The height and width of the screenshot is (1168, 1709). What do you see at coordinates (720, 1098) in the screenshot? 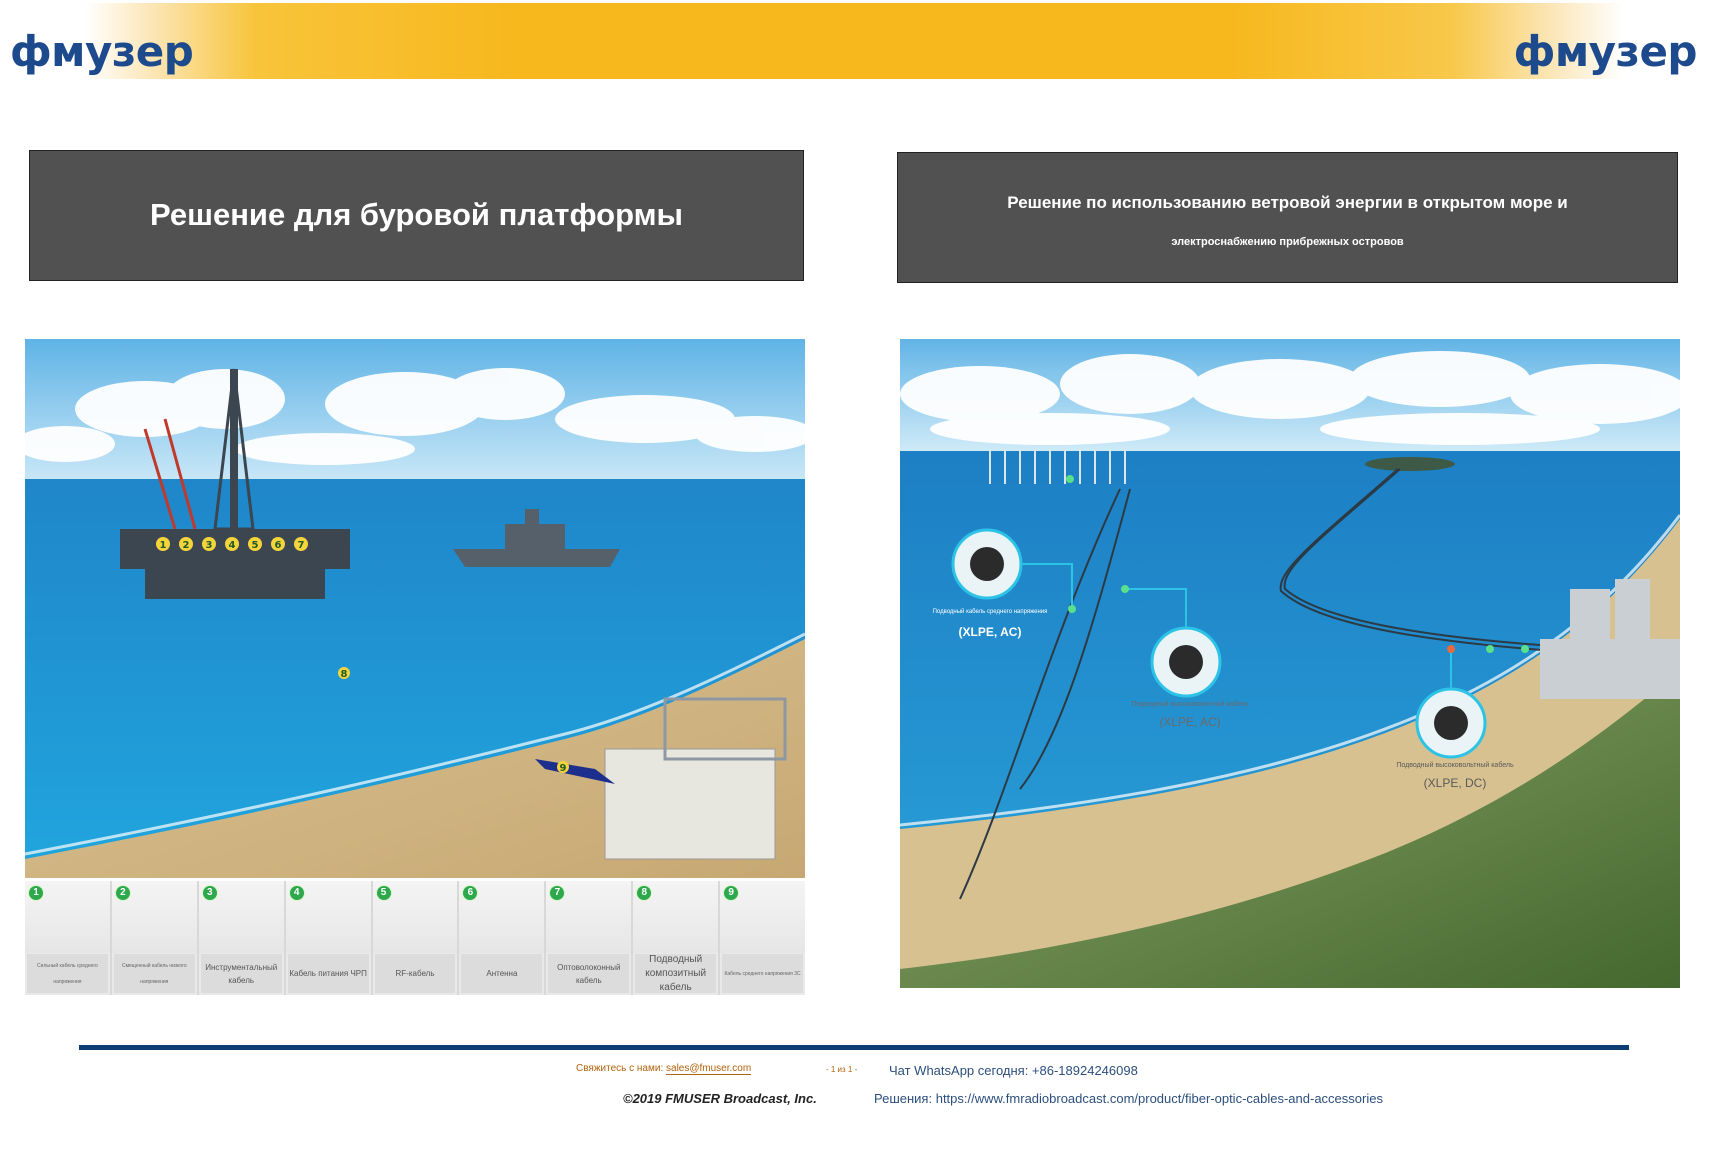
I see `copyright-text: ©2019 FMUSER Broadcast, Inc.` at bounding box center [720, 1098].